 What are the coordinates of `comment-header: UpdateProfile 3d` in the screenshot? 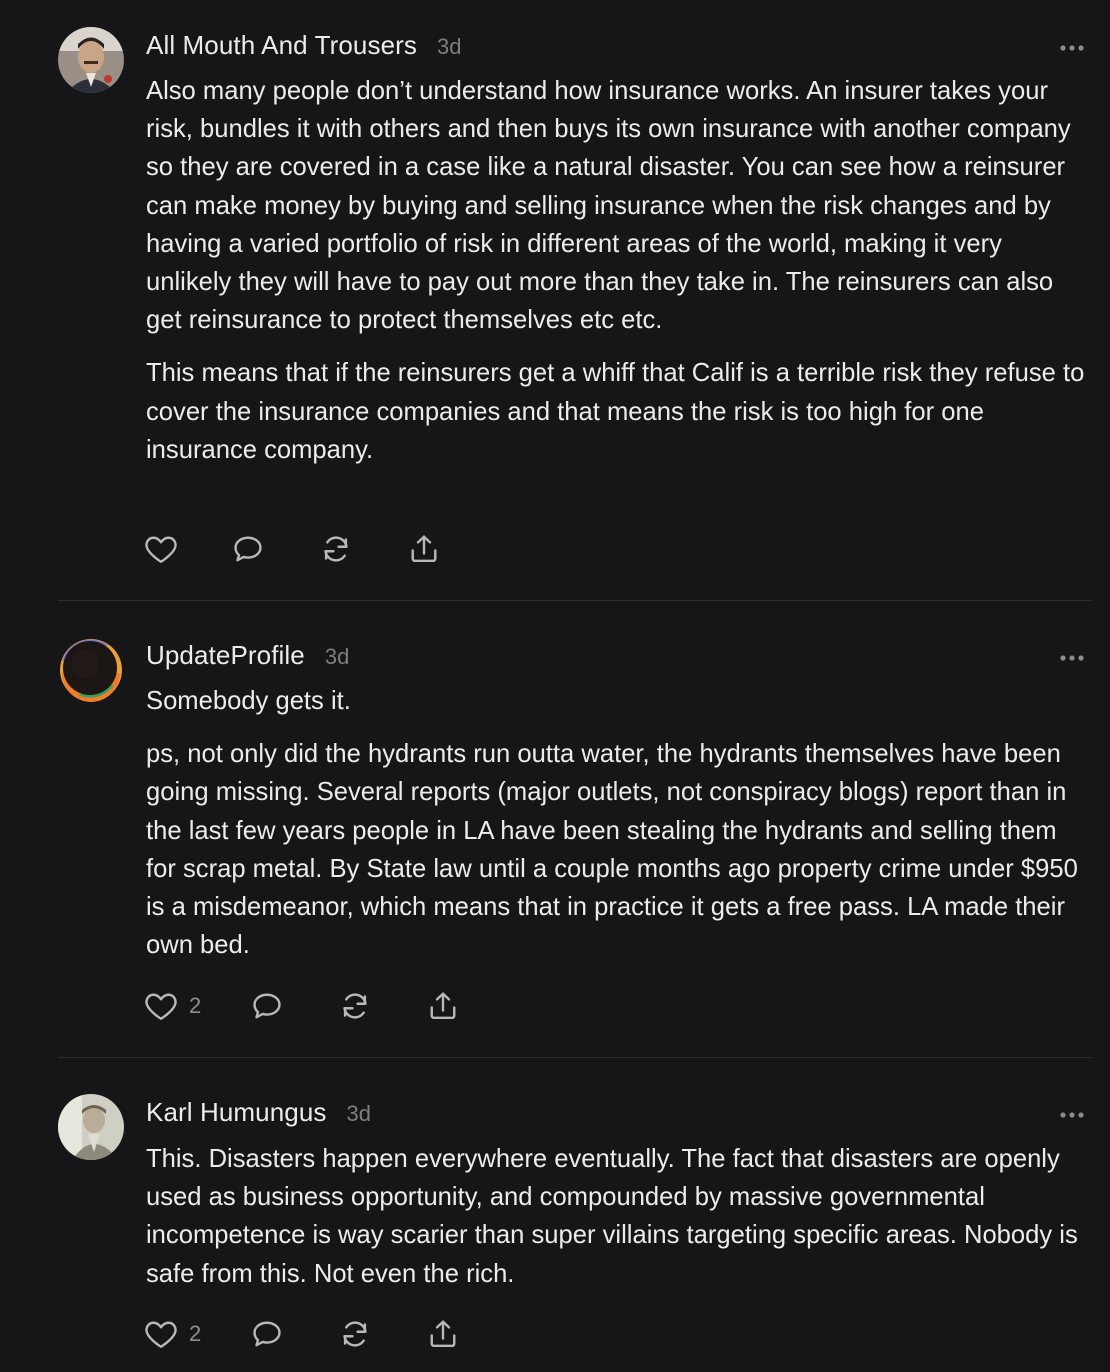 It's located at (247, 657).